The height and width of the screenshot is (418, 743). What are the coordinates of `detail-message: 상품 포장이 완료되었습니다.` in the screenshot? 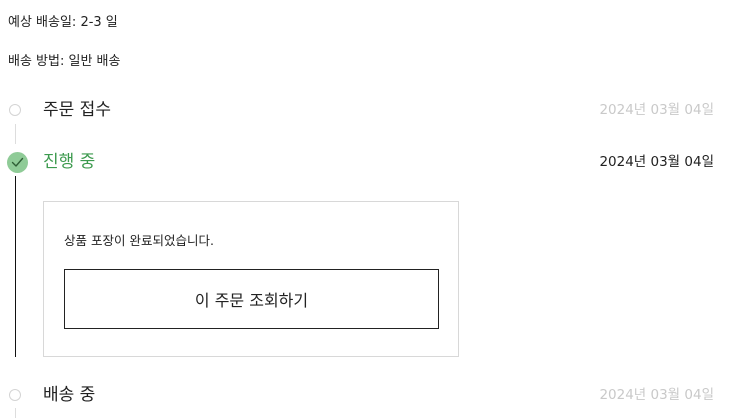 It's located at (139, 240).